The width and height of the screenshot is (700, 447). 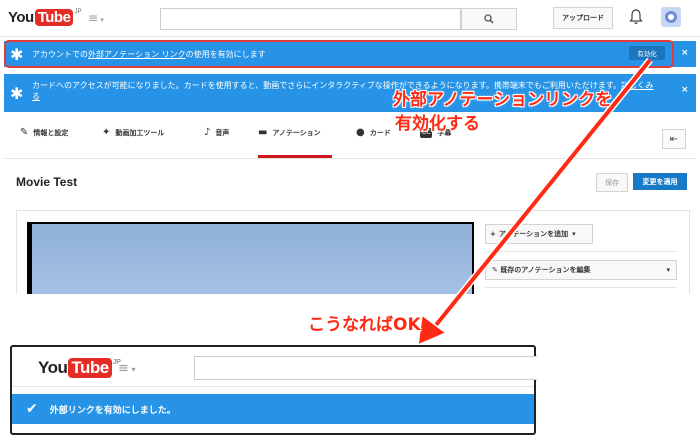 I want to click on success-message: 外部リンクを有効にしました。, so click(x=112, y=410).